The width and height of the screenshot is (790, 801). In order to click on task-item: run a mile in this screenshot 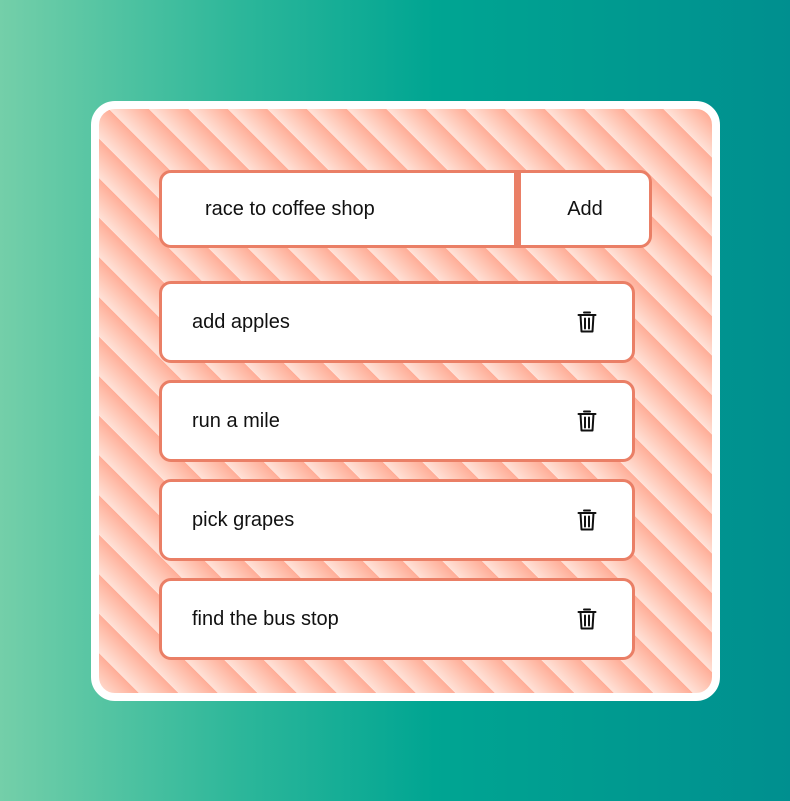, I will do `click(397, 421)`.